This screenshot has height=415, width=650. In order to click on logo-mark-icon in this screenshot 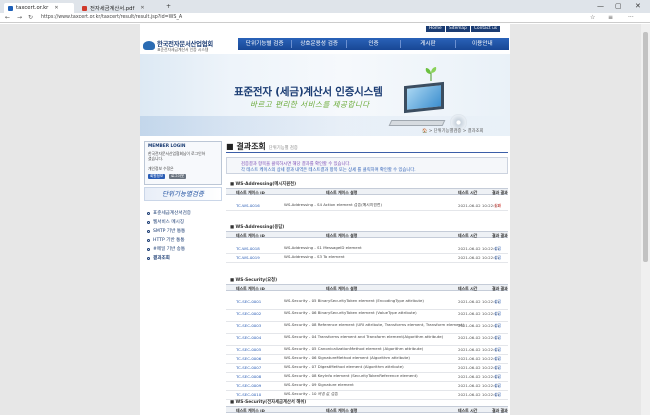, I will do `click(149, 45)`.